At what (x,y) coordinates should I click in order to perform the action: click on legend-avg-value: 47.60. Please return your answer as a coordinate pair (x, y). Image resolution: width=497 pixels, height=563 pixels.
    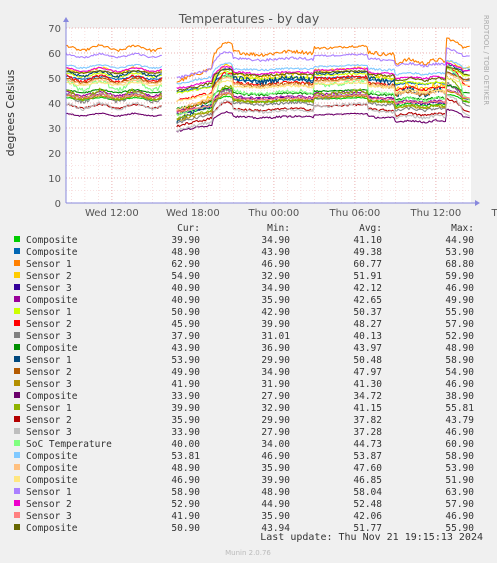
    Looking at the image, I should click on (367, 468).